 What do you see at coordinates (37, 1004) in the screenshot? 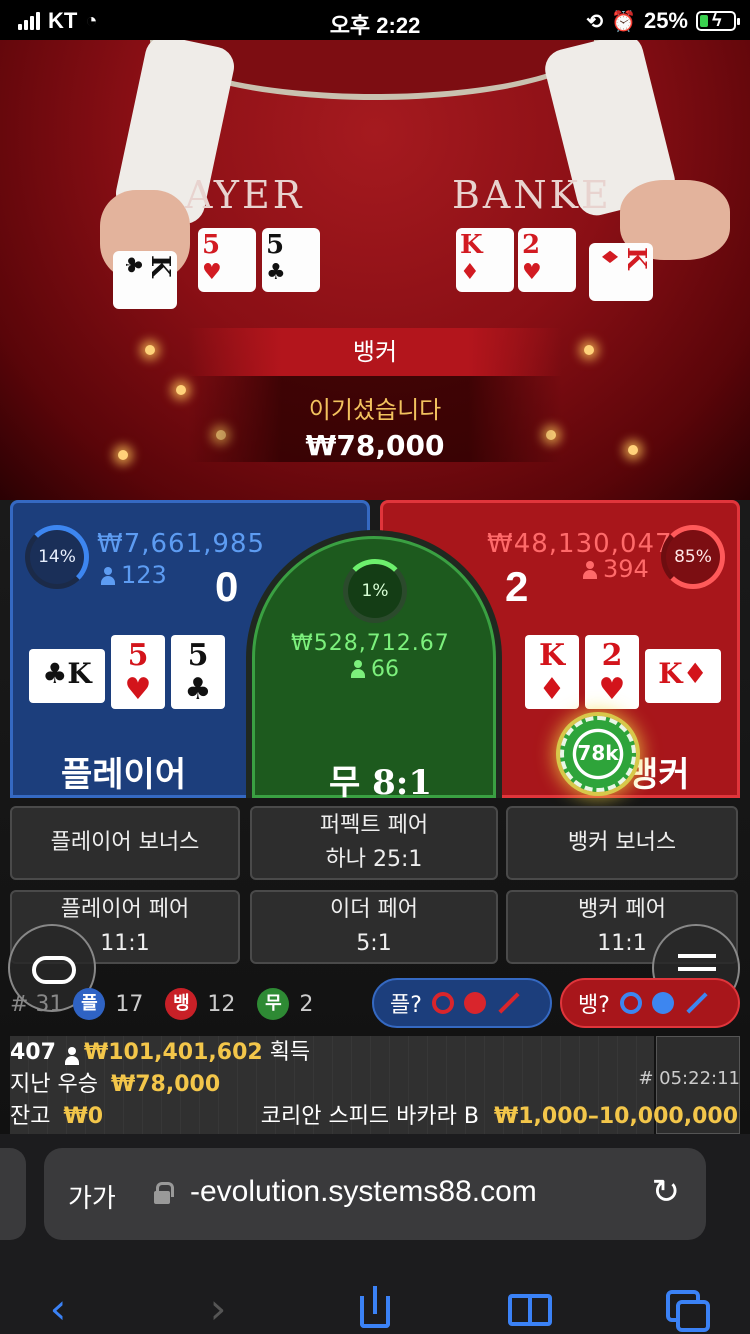
I see `round-number: # 31` at bounding box center [37, 1004].